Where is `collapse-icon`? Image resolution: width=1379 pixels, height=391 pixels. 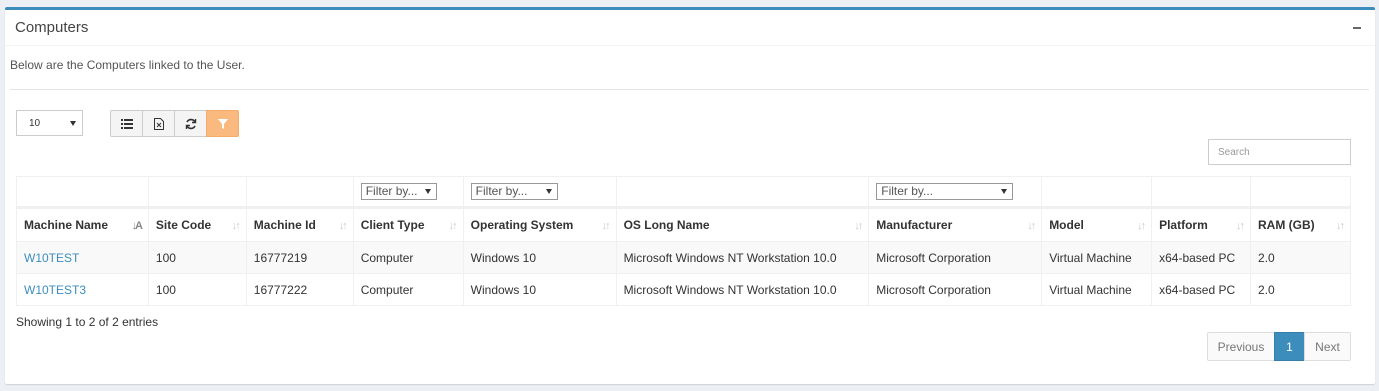 collapse-icon is located at coordinates (1357, 28).